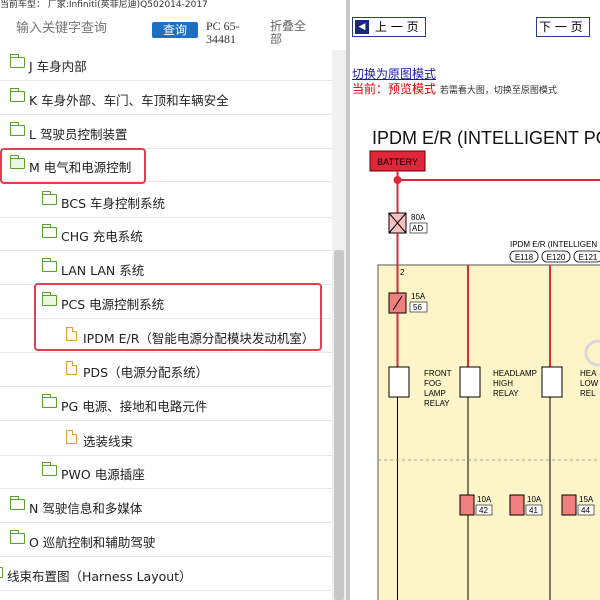  I want to click on tree-item-label: L 驾驶员控制装置, so click(78, 134).